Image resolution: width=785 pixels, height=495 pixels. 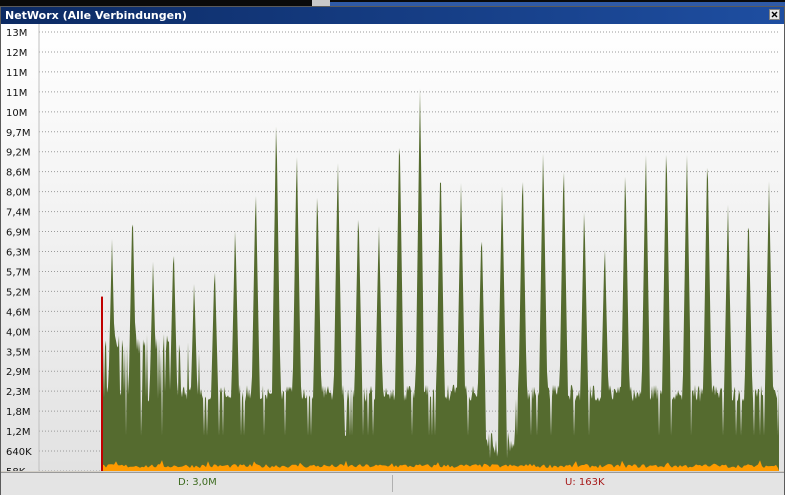 I want to click on y-tick-label: 13M, so click(x=16, y=33).